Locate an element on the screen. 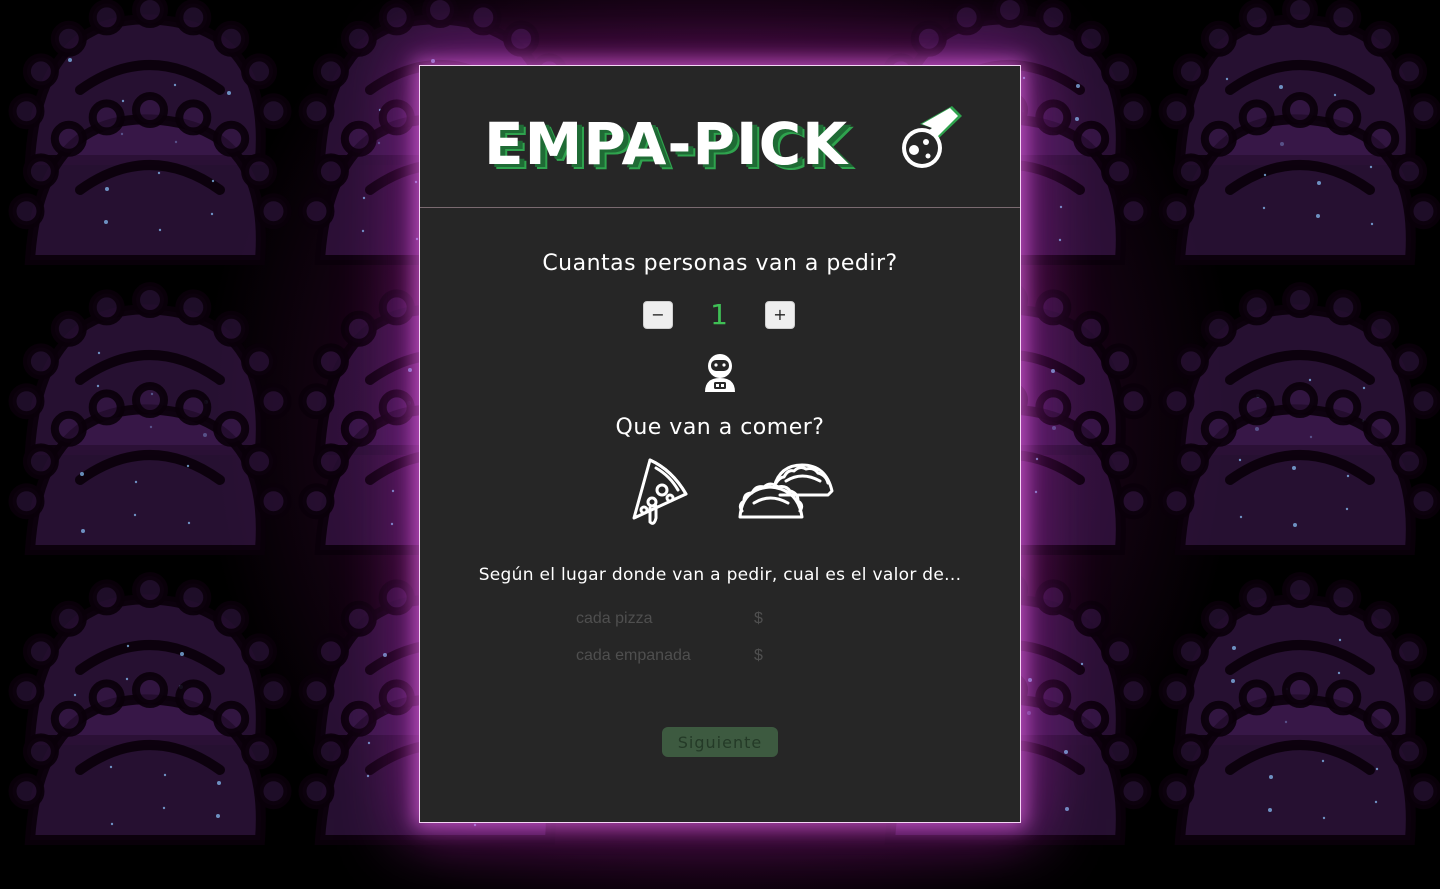 Image resolution: width=1440 pixels, height=889 pixels. people-stepper: − 1 + is located at coordinates (720, 315).